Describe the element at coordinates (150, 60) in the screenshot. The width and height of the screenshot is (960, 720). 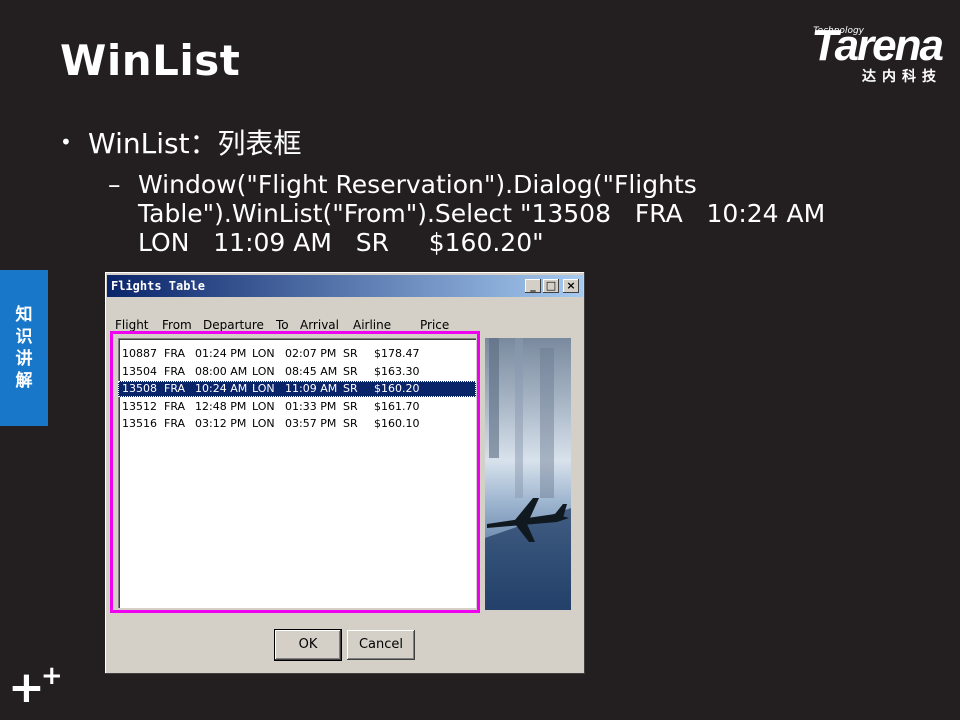
I see `slide-title: WinList` at that location.